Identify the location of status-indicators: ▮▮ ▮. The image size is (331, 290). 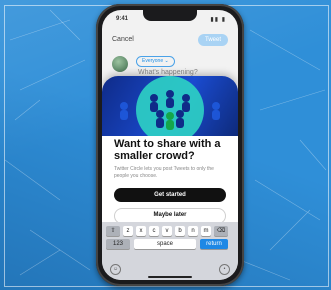
(218, 20).